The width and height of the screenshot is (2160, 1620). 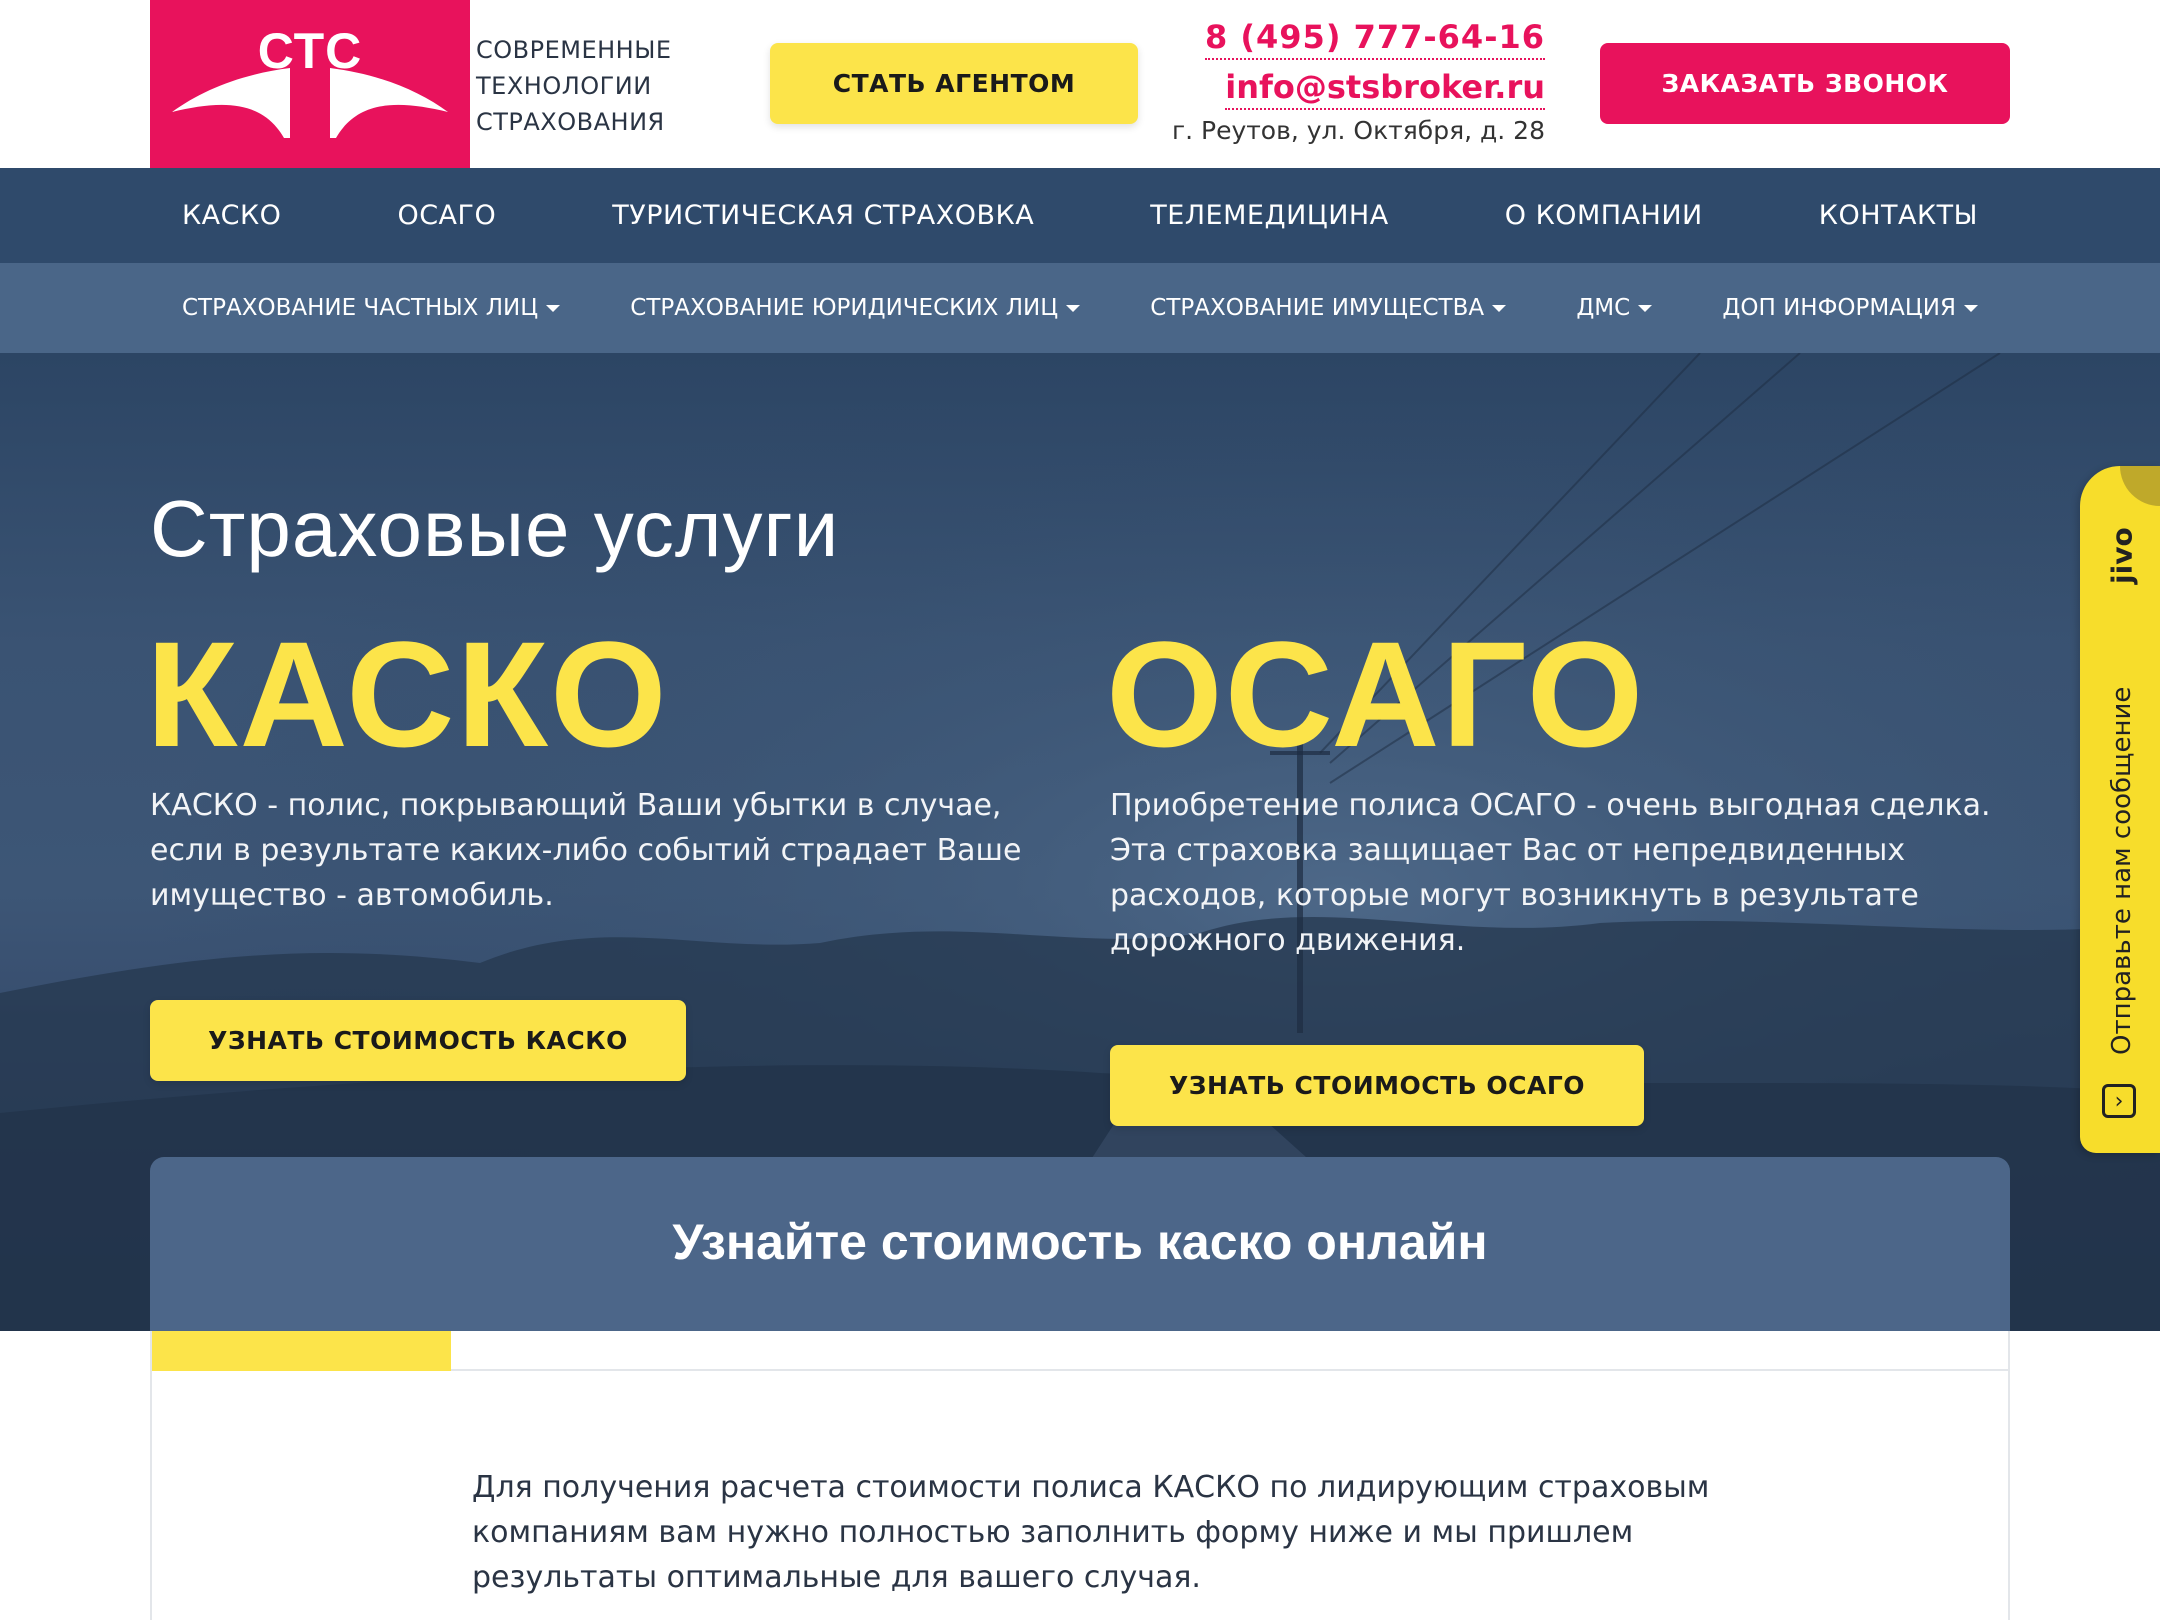 I want to click on jivo-chat-widget: jivo Отправьте нам сообщение ›, so click(x=2120, y=809).